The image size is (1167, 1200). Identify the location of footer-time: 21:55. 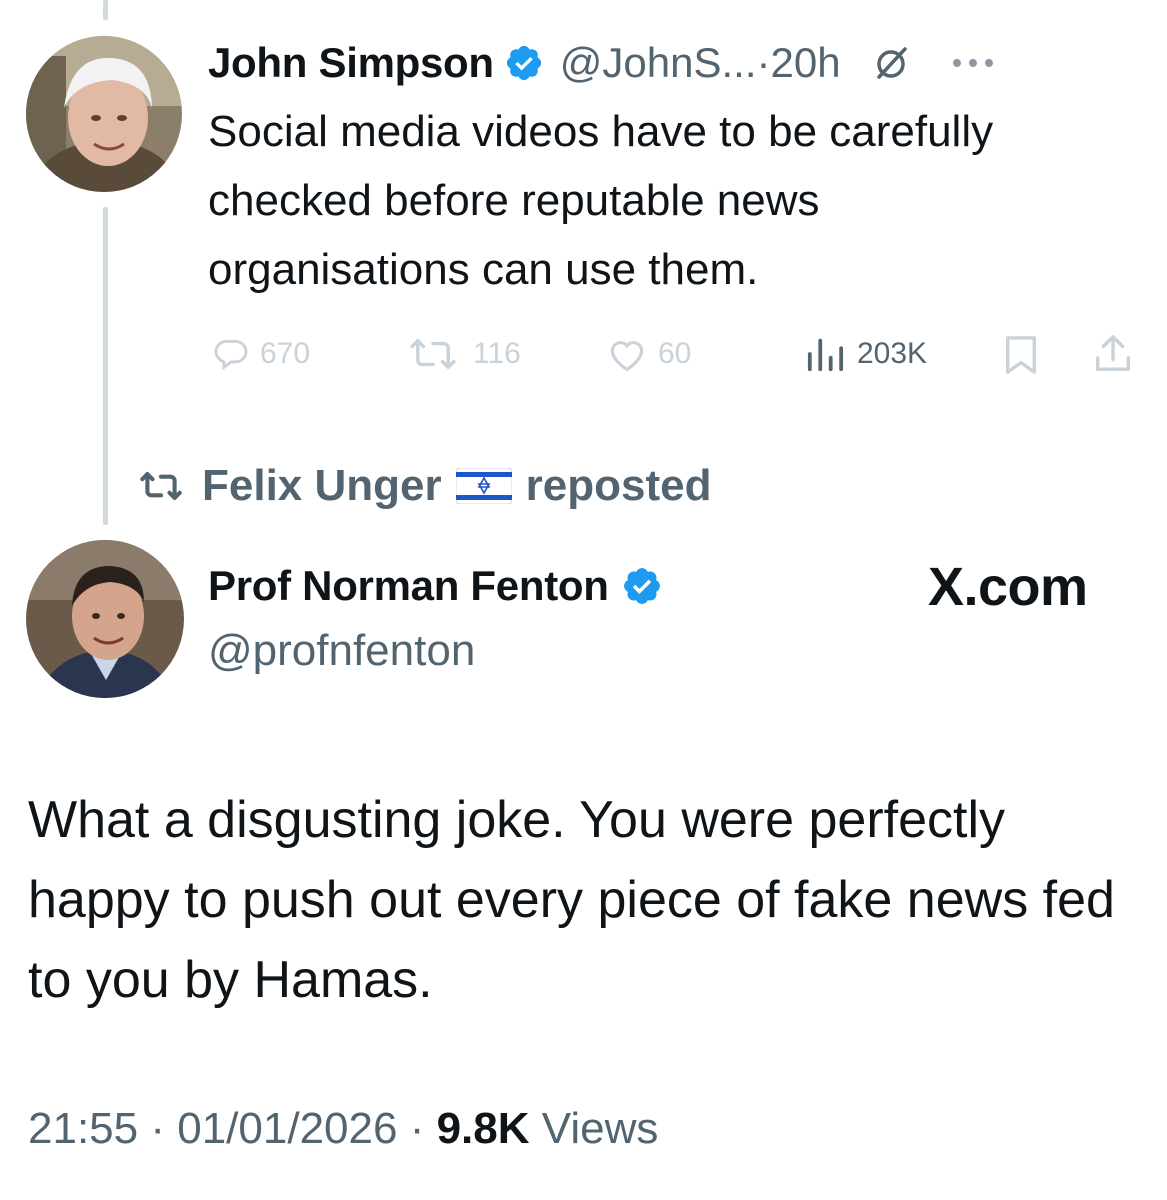
(83, 1128).